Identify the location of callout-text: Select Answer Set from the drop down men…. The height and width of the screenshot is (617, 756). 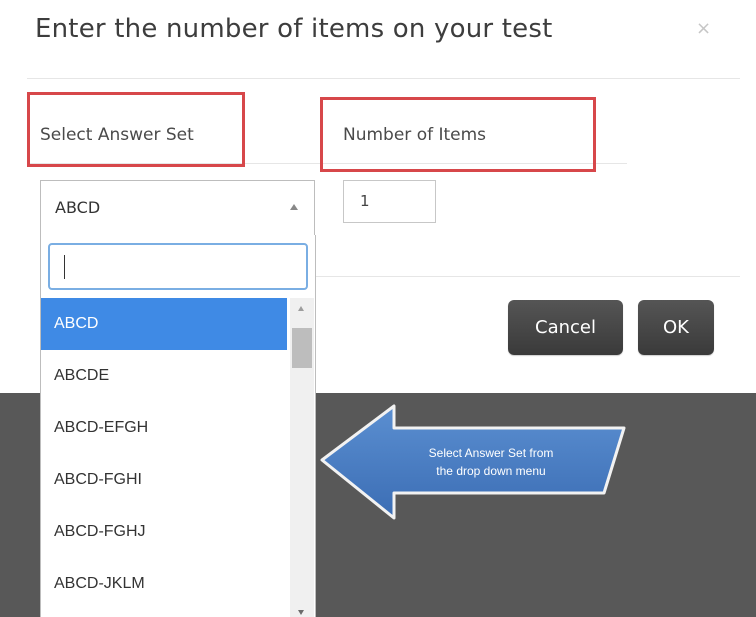
(491, 462).